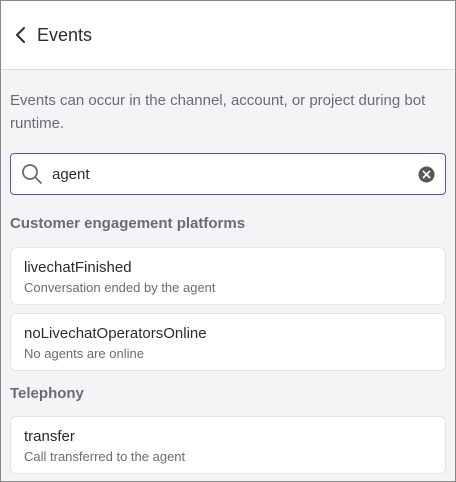 Image resolution: width=456 pixels, height=482 pixels. Describe the element at coordinates (120, 287) in the screenshot. I see `event-description: Conversation ended by the agent` at that location.